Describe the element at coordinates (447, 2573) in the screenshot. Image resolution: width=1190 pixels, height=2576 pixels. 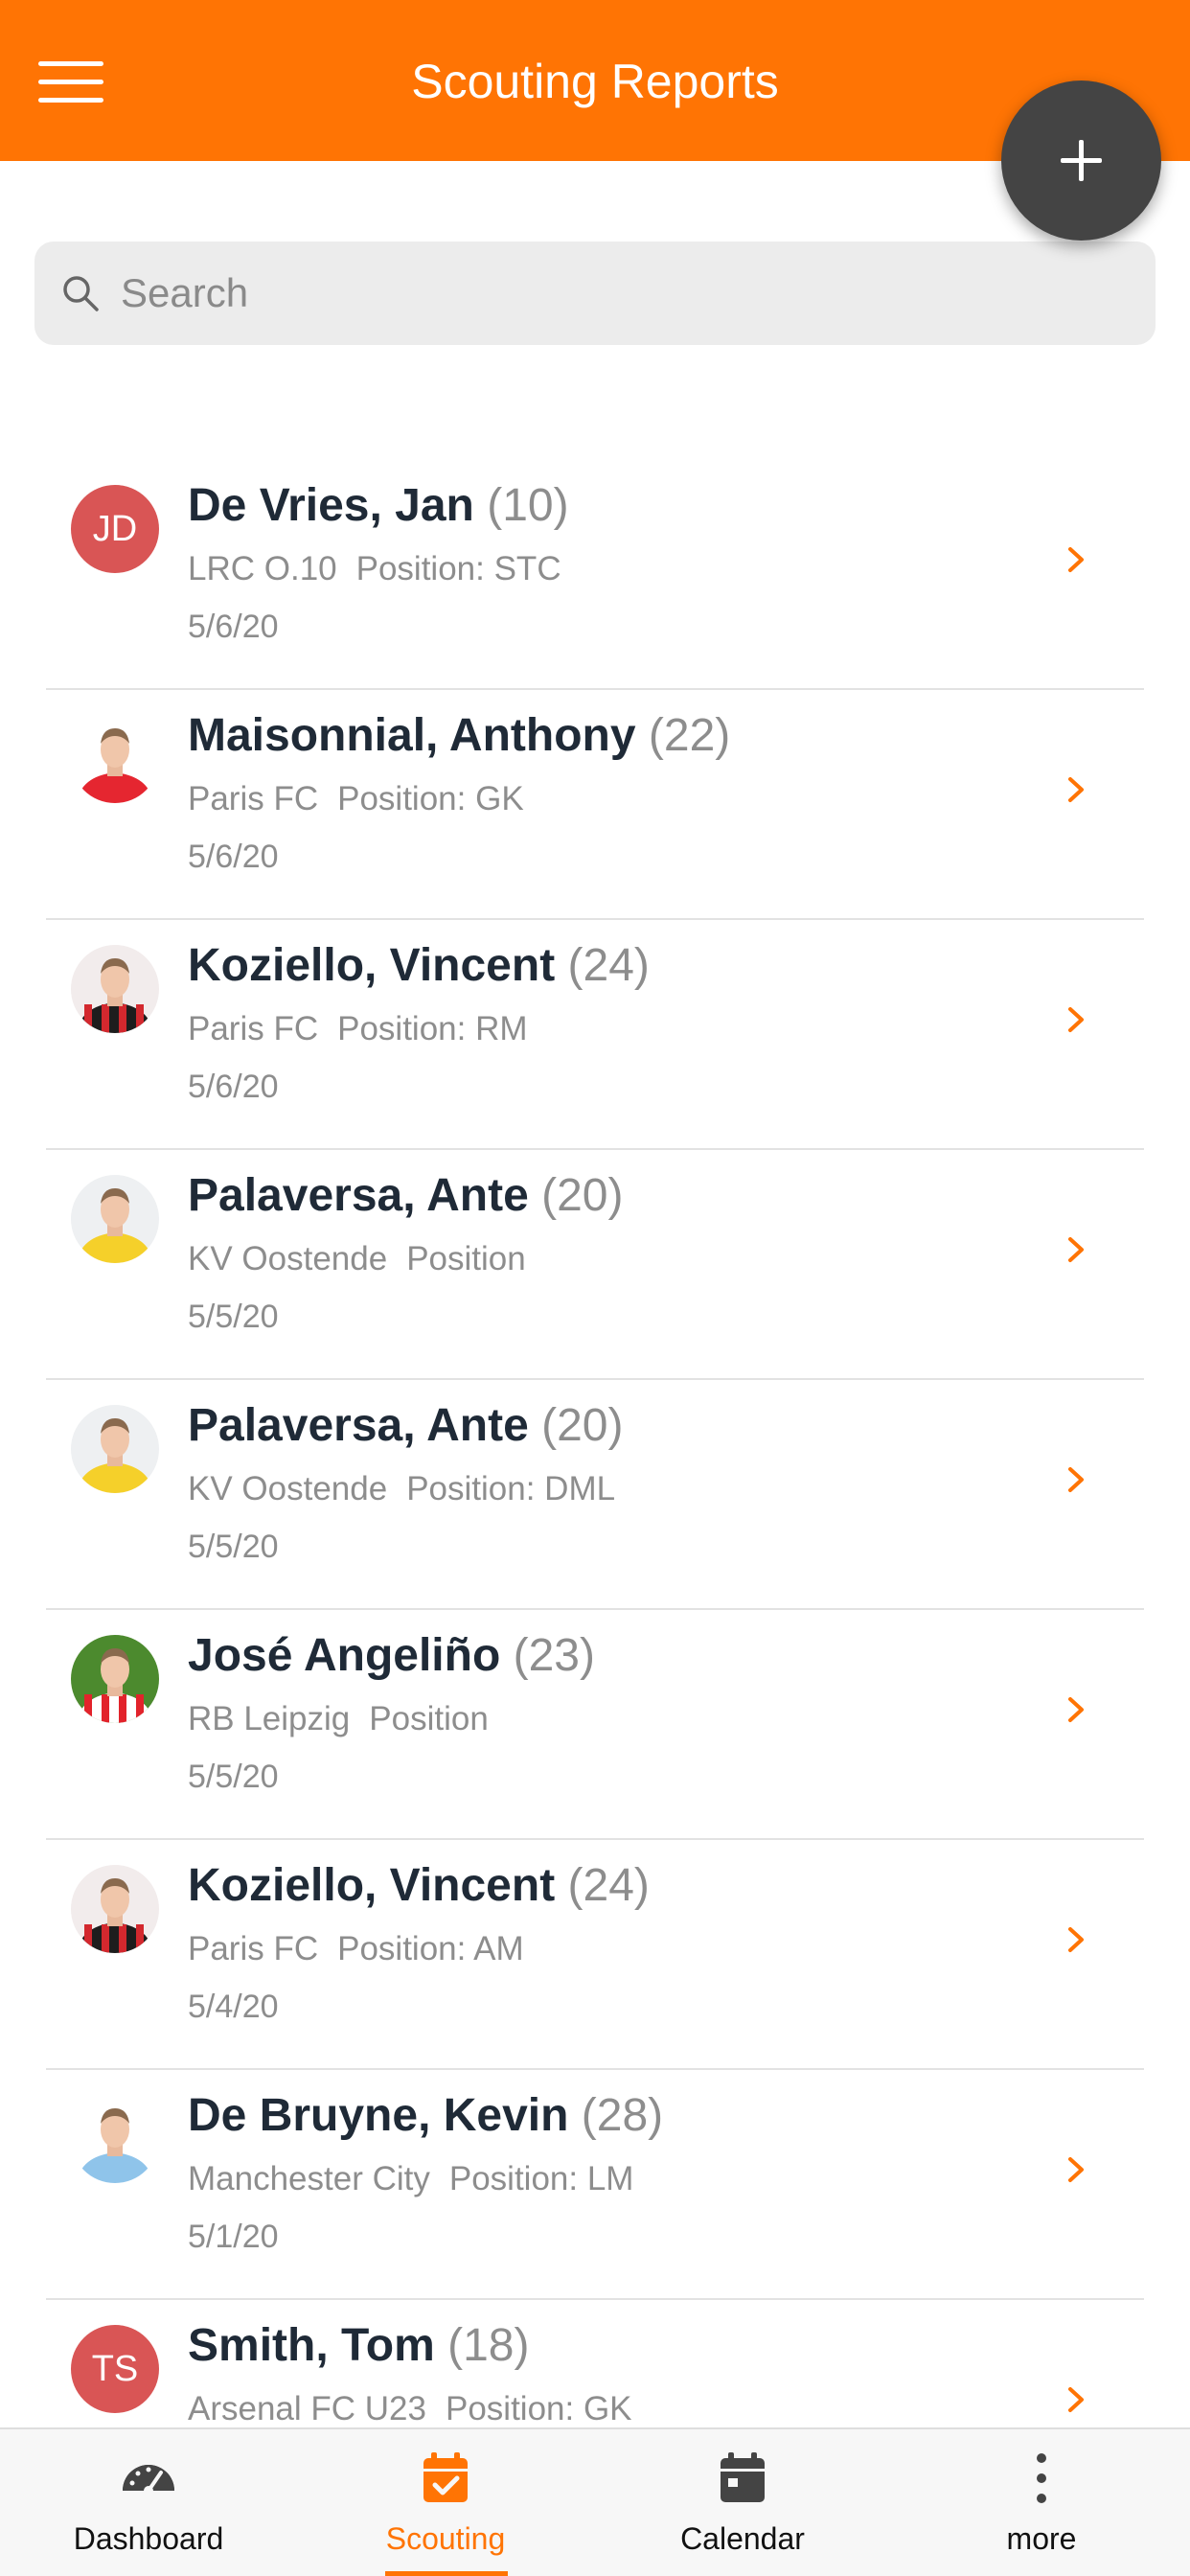
I see `active-tab-indicator` at that location.